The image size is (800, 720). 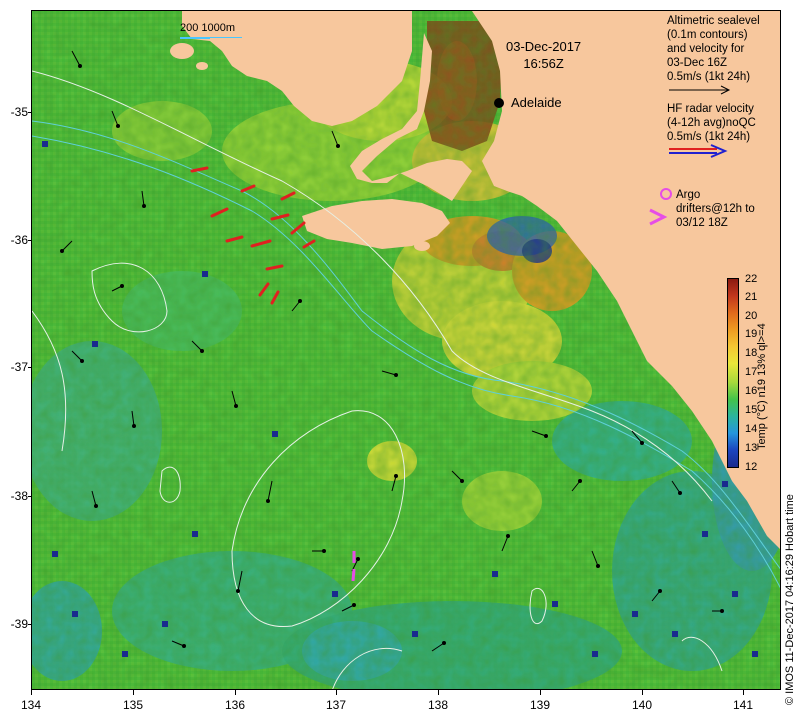 What do you see at coordinates (19, 112) in the screenshot?
I see `lat-label-35: -35` at bounding box center [19, 112].